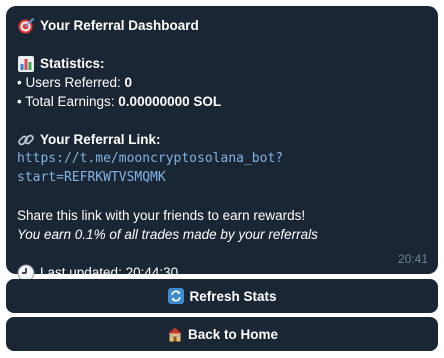  I want to click on target-icon, so click(26, 26).